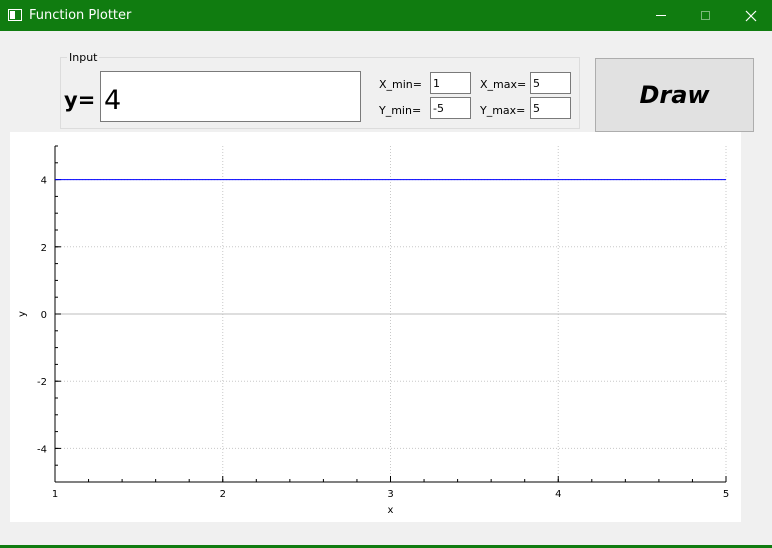 This screenshot has height=548, width=772. Describe the element at coordinates (558, 494) in the screenshot. I see `x-tick-label: 4` at that location.